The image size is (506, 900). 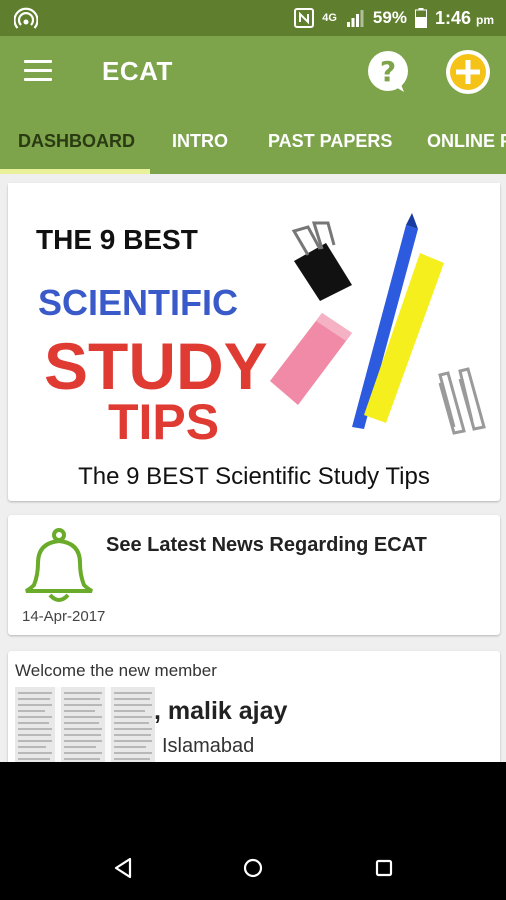 What do you see at coordinates (355, 18) in the screenshot?
I see `signal-icon` at bounding box center [355, 18].